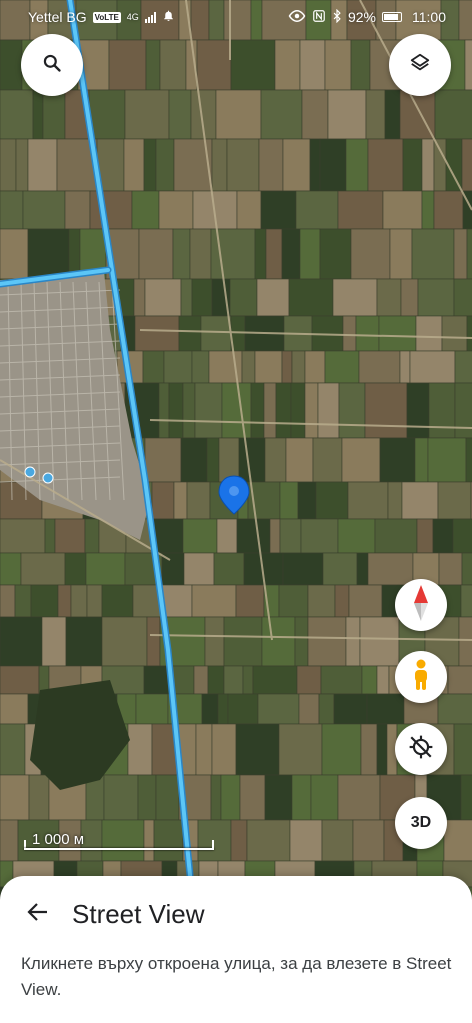 The height and width of the screenshot is (1023, 472). I want to click on map-scale: 1 000 м, so click(120, 840).